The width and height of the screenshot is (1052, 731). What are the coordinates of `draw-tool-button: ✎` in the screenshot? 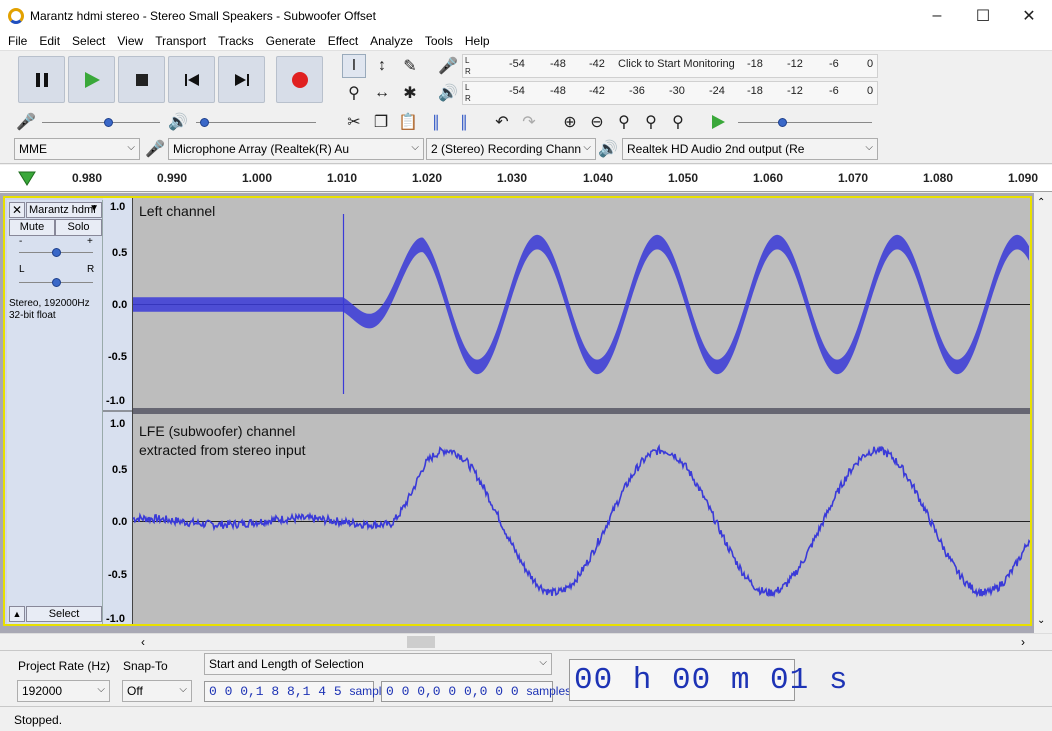 It's located at (410, 66).